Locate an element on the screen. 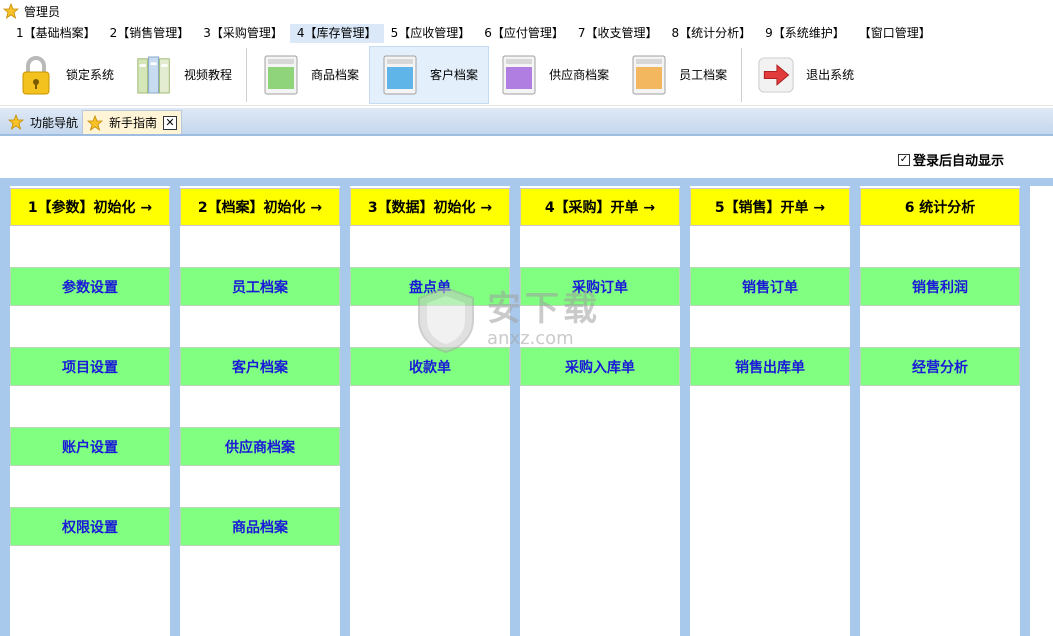  menu-basic-archive: 1【基础档案】 is located at coordinates (56, 33).